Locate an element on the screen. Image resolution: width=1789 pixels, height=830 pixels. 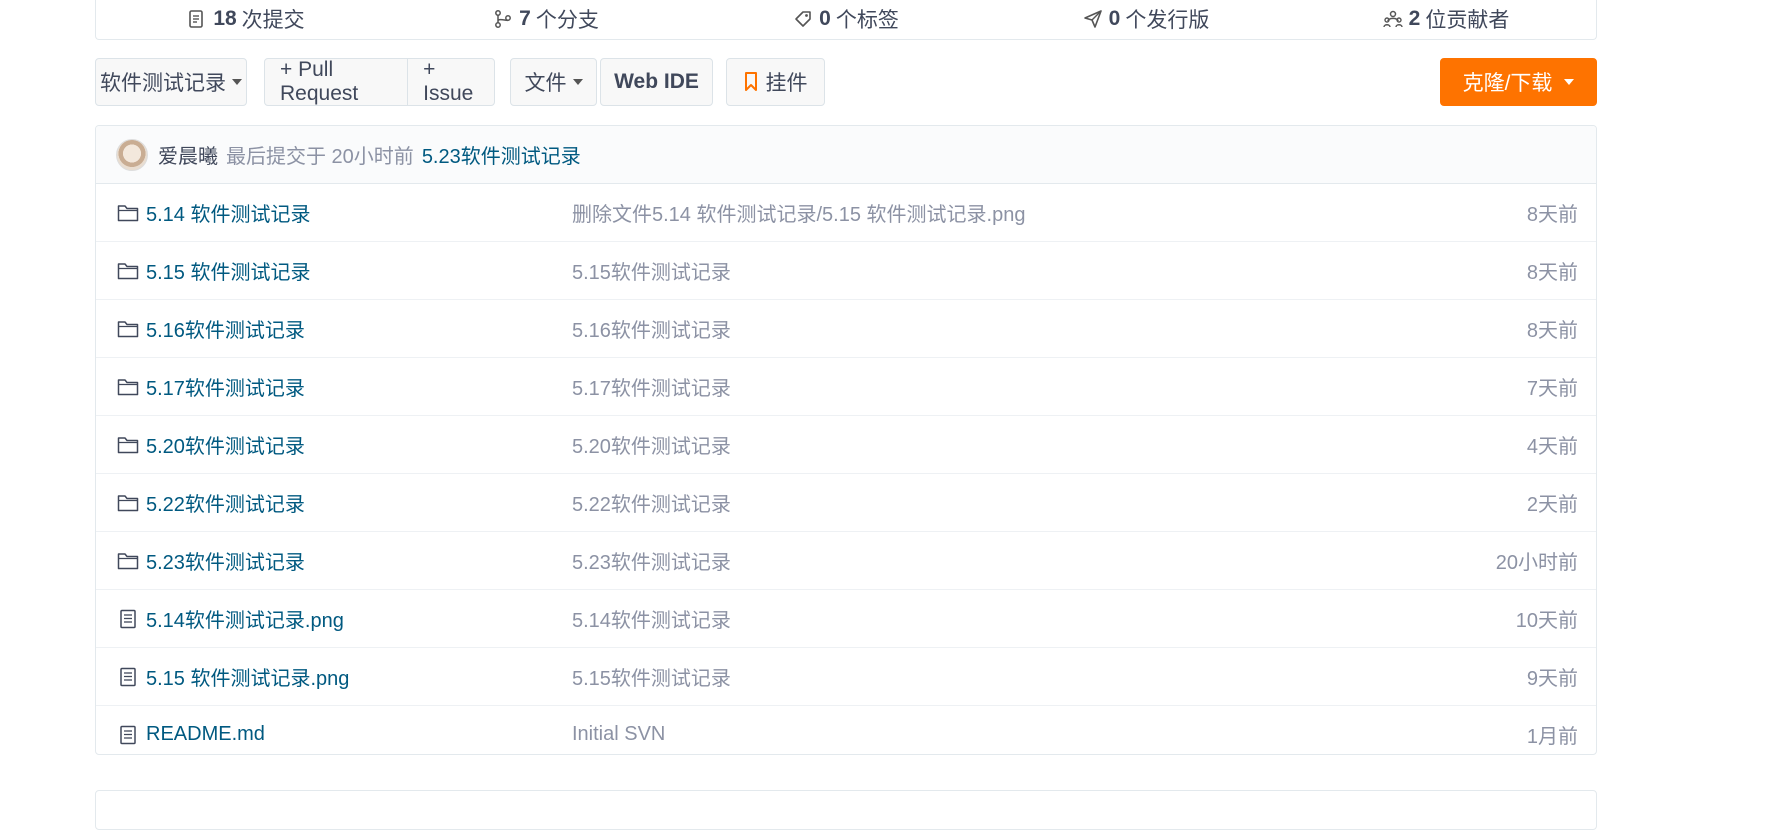
file-commit-message: 5.23软件测试记录 is located at coordinates (651, 560).